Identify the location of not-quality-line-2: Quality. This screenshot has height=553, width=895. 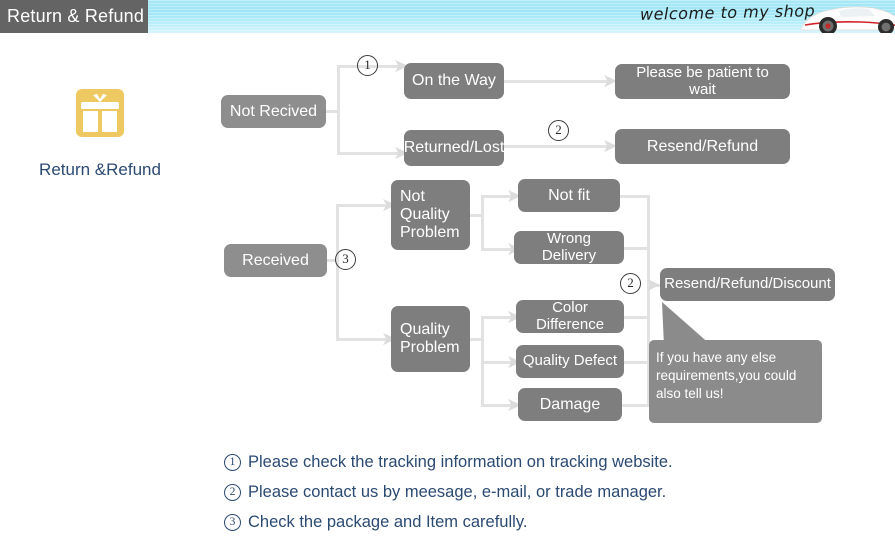
(425, 215).